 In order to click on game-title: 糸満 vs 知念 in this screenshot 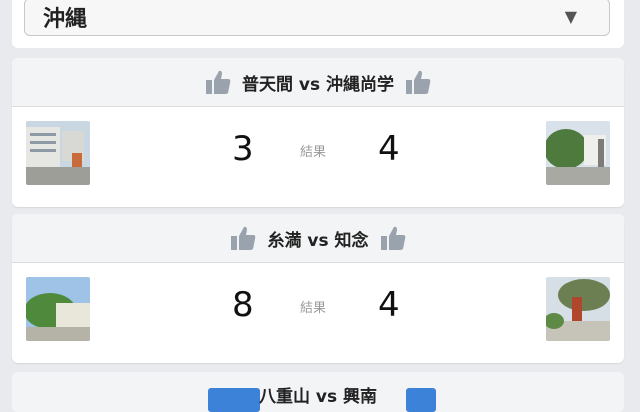, I will do `click(318, 240)`.